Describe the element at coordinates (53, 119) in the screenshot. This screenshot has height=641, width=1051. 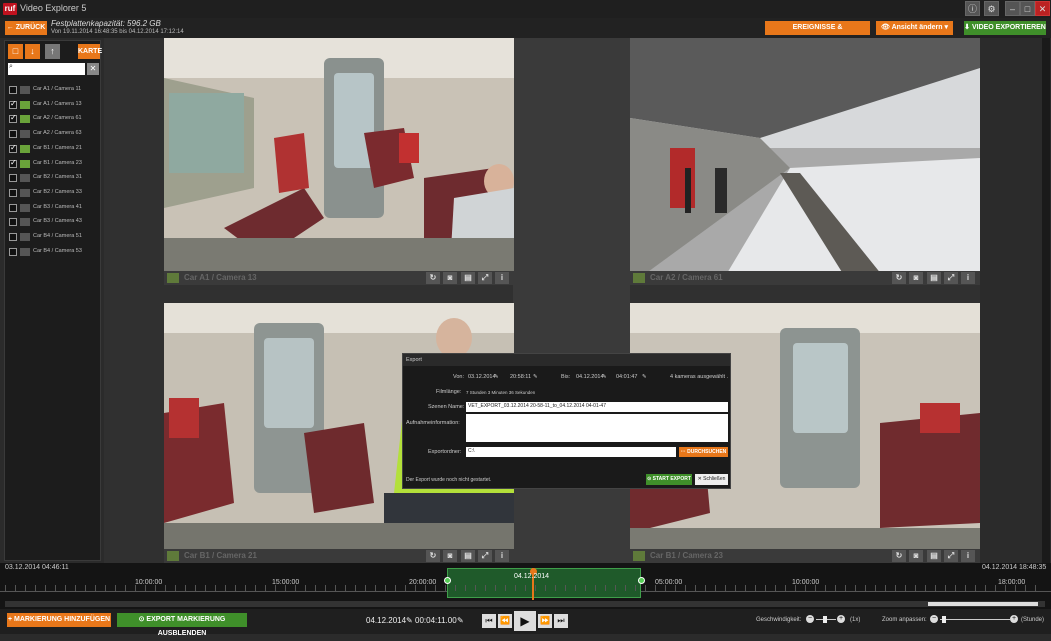
I see `camera-list-item: ✓ Car A2 / Camera 61` at that location.